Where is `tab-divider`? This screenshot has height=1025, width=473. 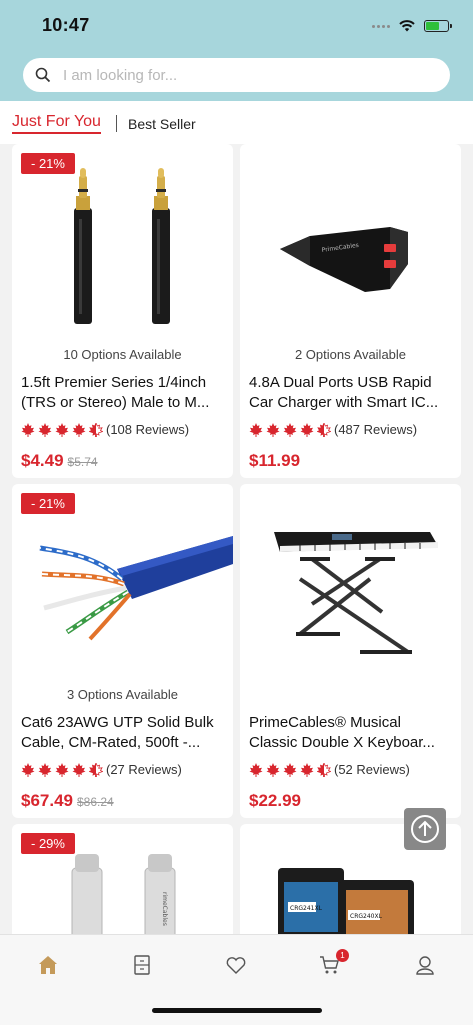
tab-divider is located at coordinates (116, 123).